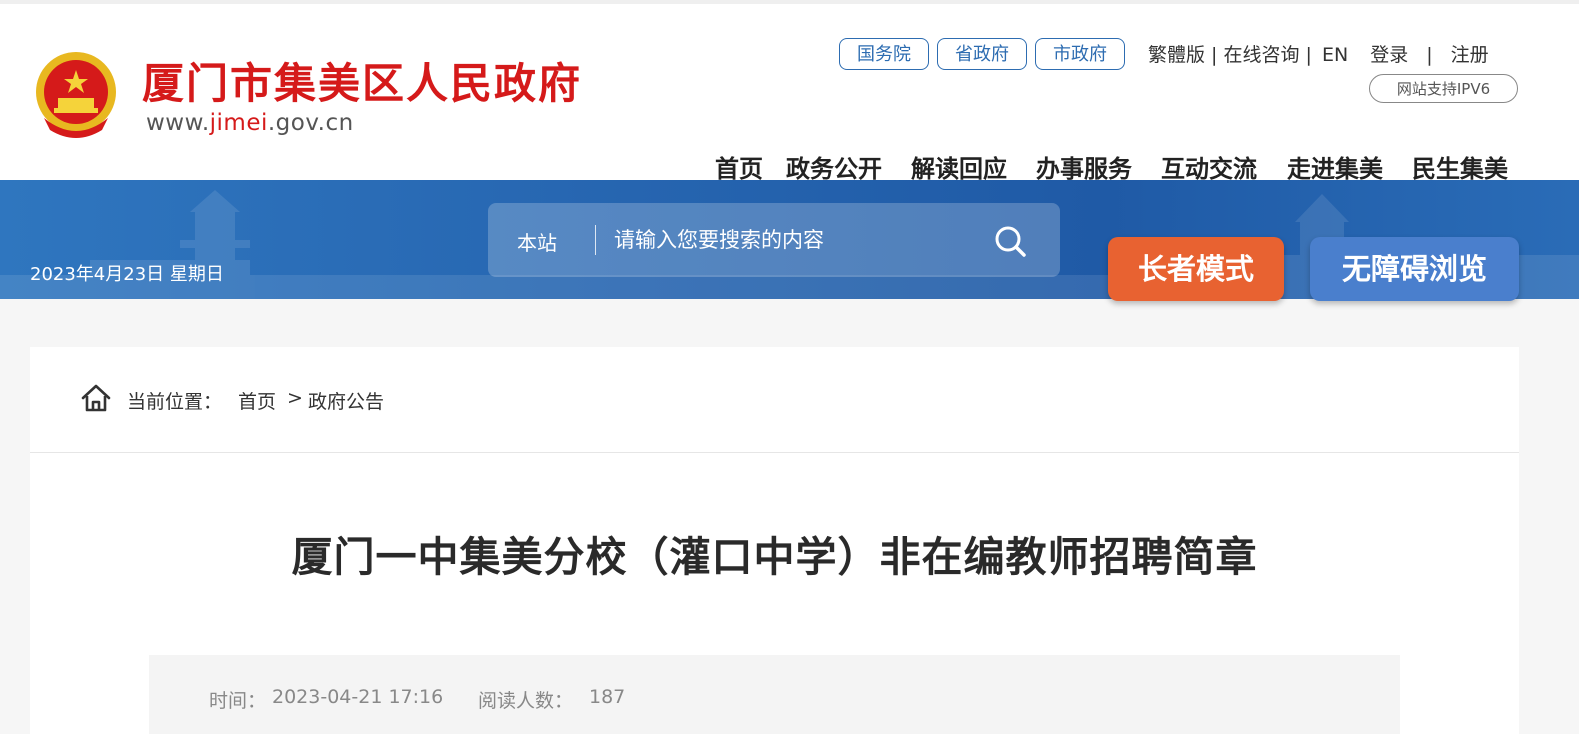  What do you see at coordinates (959, 166) in the screenshot?
I see `nav-interpretation: 解读回应` at bounding box center [959, 166].